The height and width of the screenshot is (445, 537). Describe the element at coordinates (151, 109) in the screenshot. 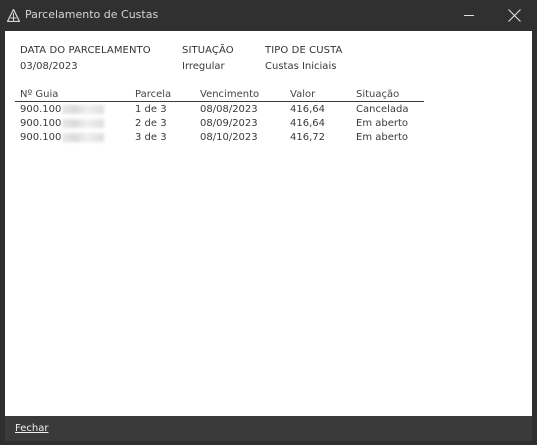

I see `parcela-cell: 1 de 3` at that location.